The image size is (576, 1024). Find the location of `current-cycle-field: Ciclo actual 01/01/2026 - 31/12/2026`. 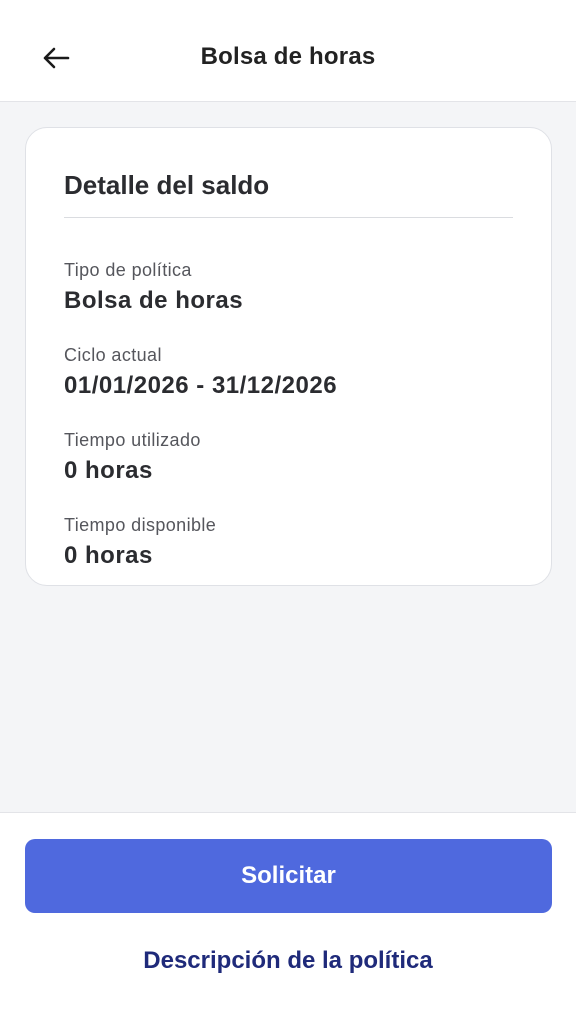

current-cycle-field: Ciclo actual 01/01/2026 - 31/12/2026 is located at coordinates (200, 372).